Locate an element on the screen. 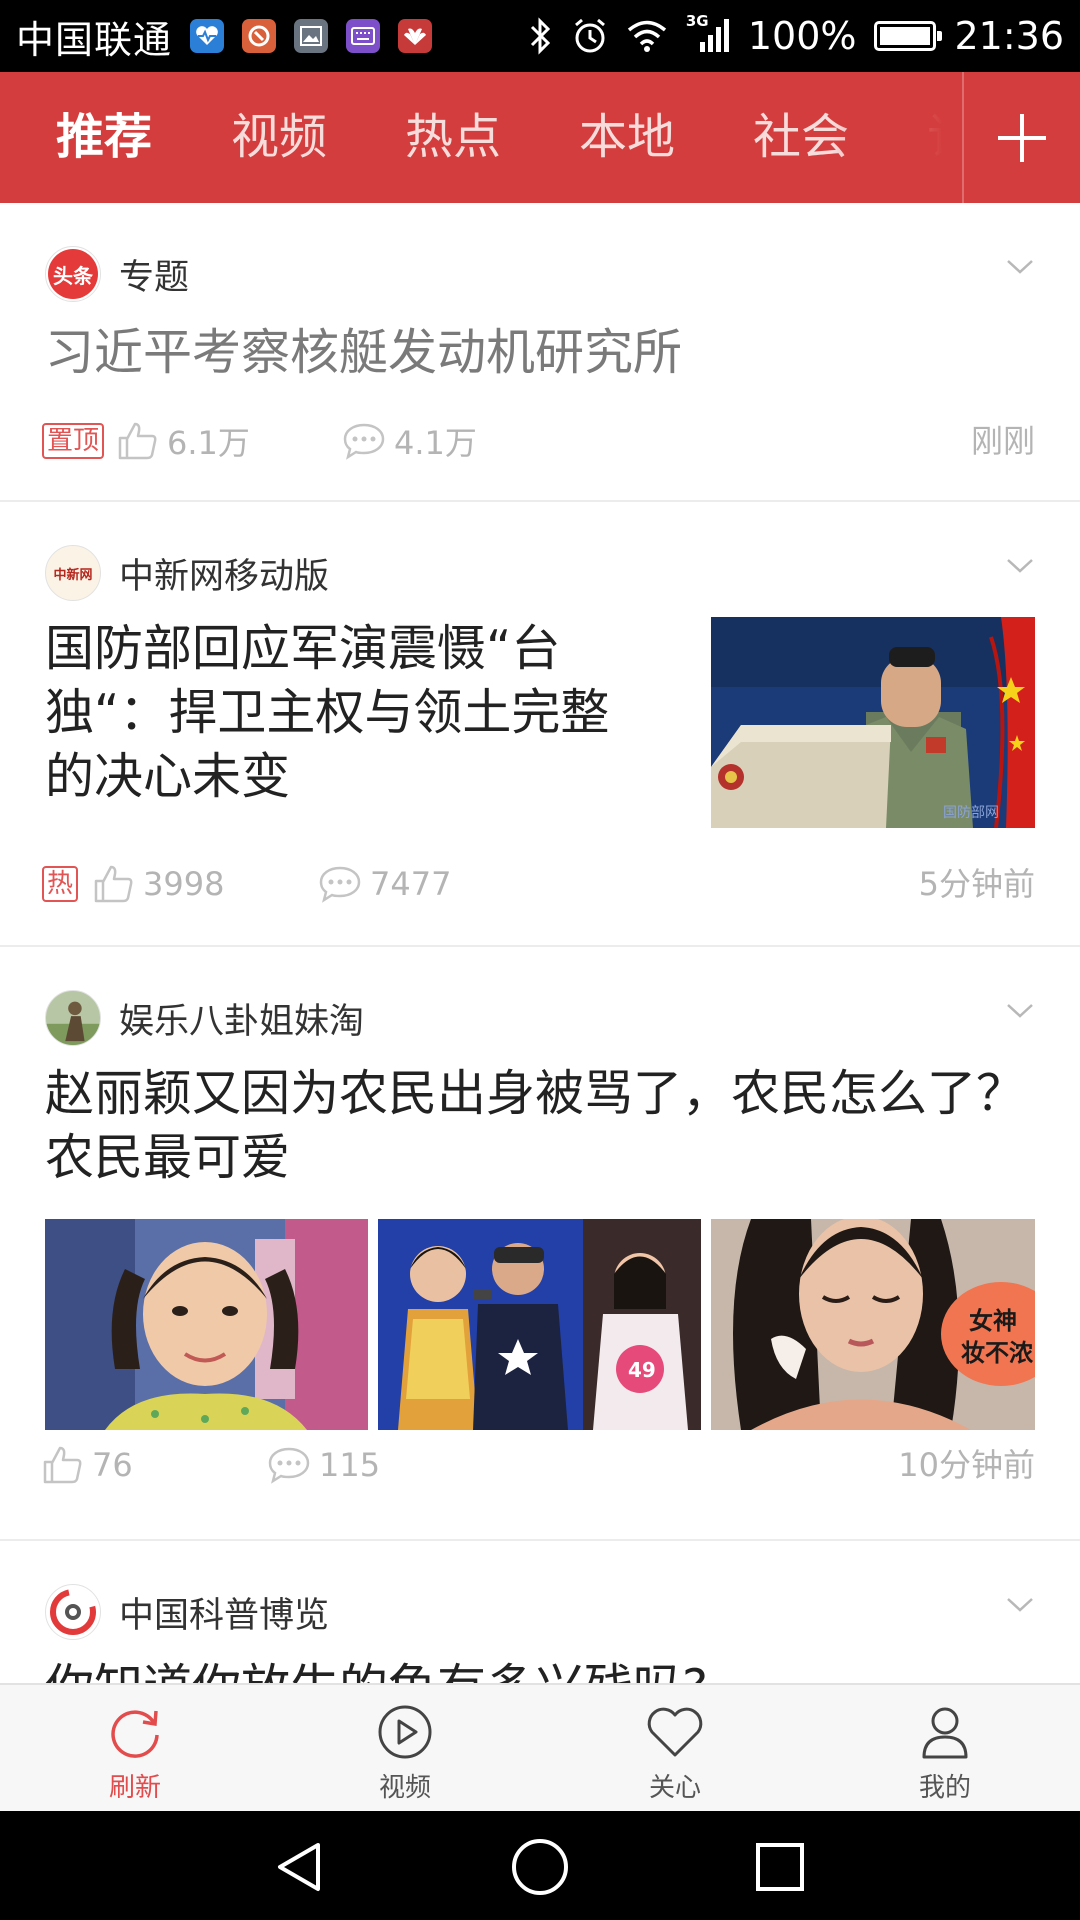  bluetooth-icon is located at coordinates (540, 36).